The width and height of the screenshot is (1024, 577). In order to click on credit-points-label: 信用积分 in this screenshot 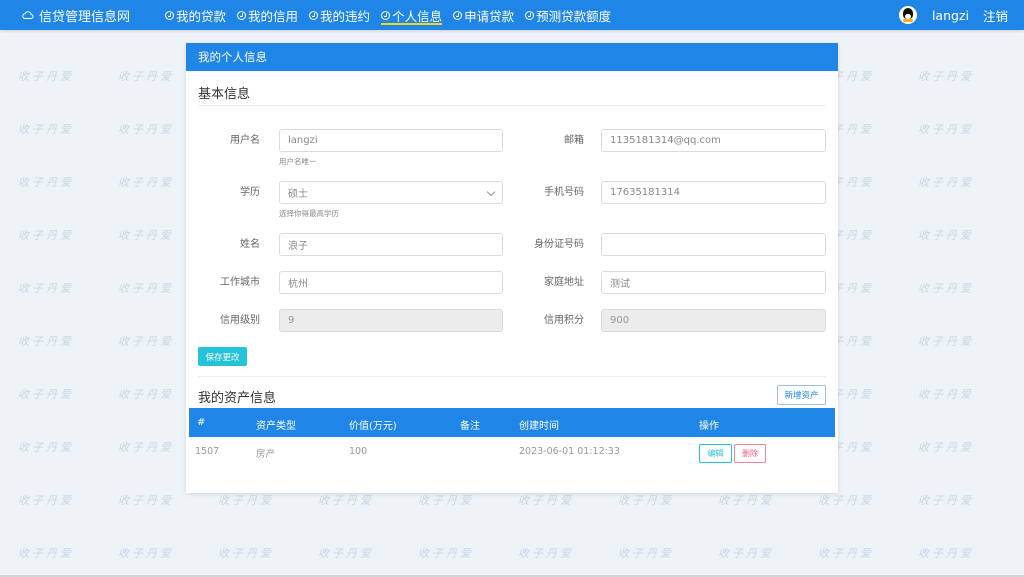, I will do `click(564, 320)`.